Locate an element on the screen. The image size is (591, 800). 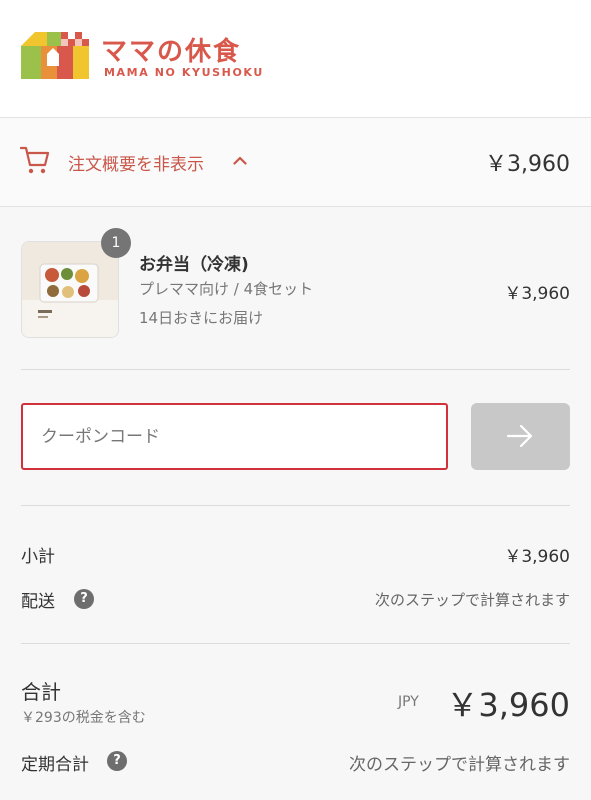
coupon-code-input is located at coordinates (234, 436).